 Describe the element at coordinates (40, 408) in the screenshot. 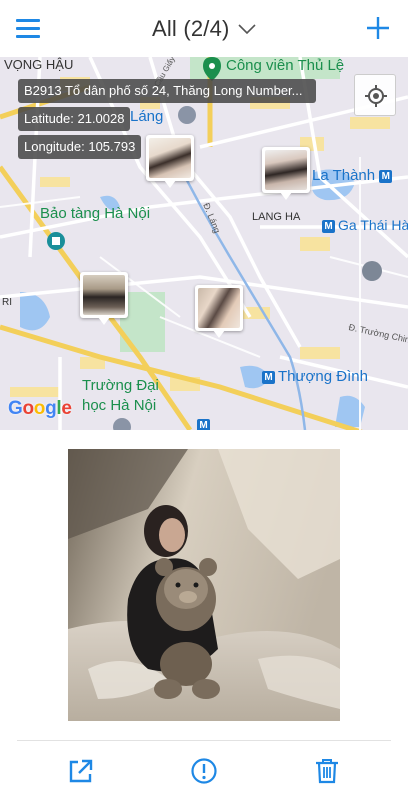

I see `google-logo: Google` at that location.